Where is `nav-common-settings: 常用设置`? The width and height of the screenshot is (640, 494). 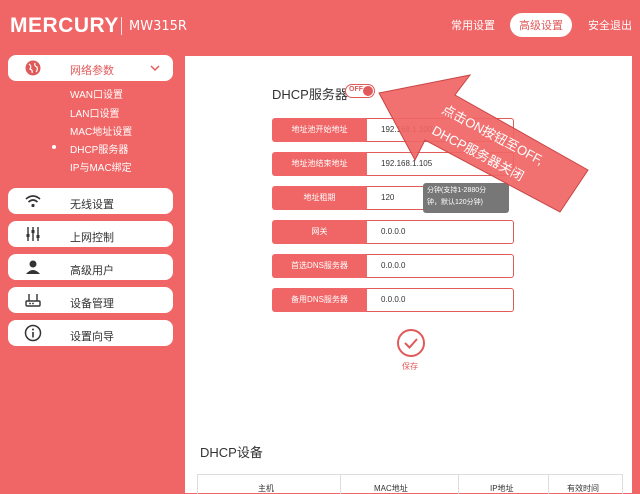 nav-common-settings: 常用设置 is located at coordinates (473, 25).